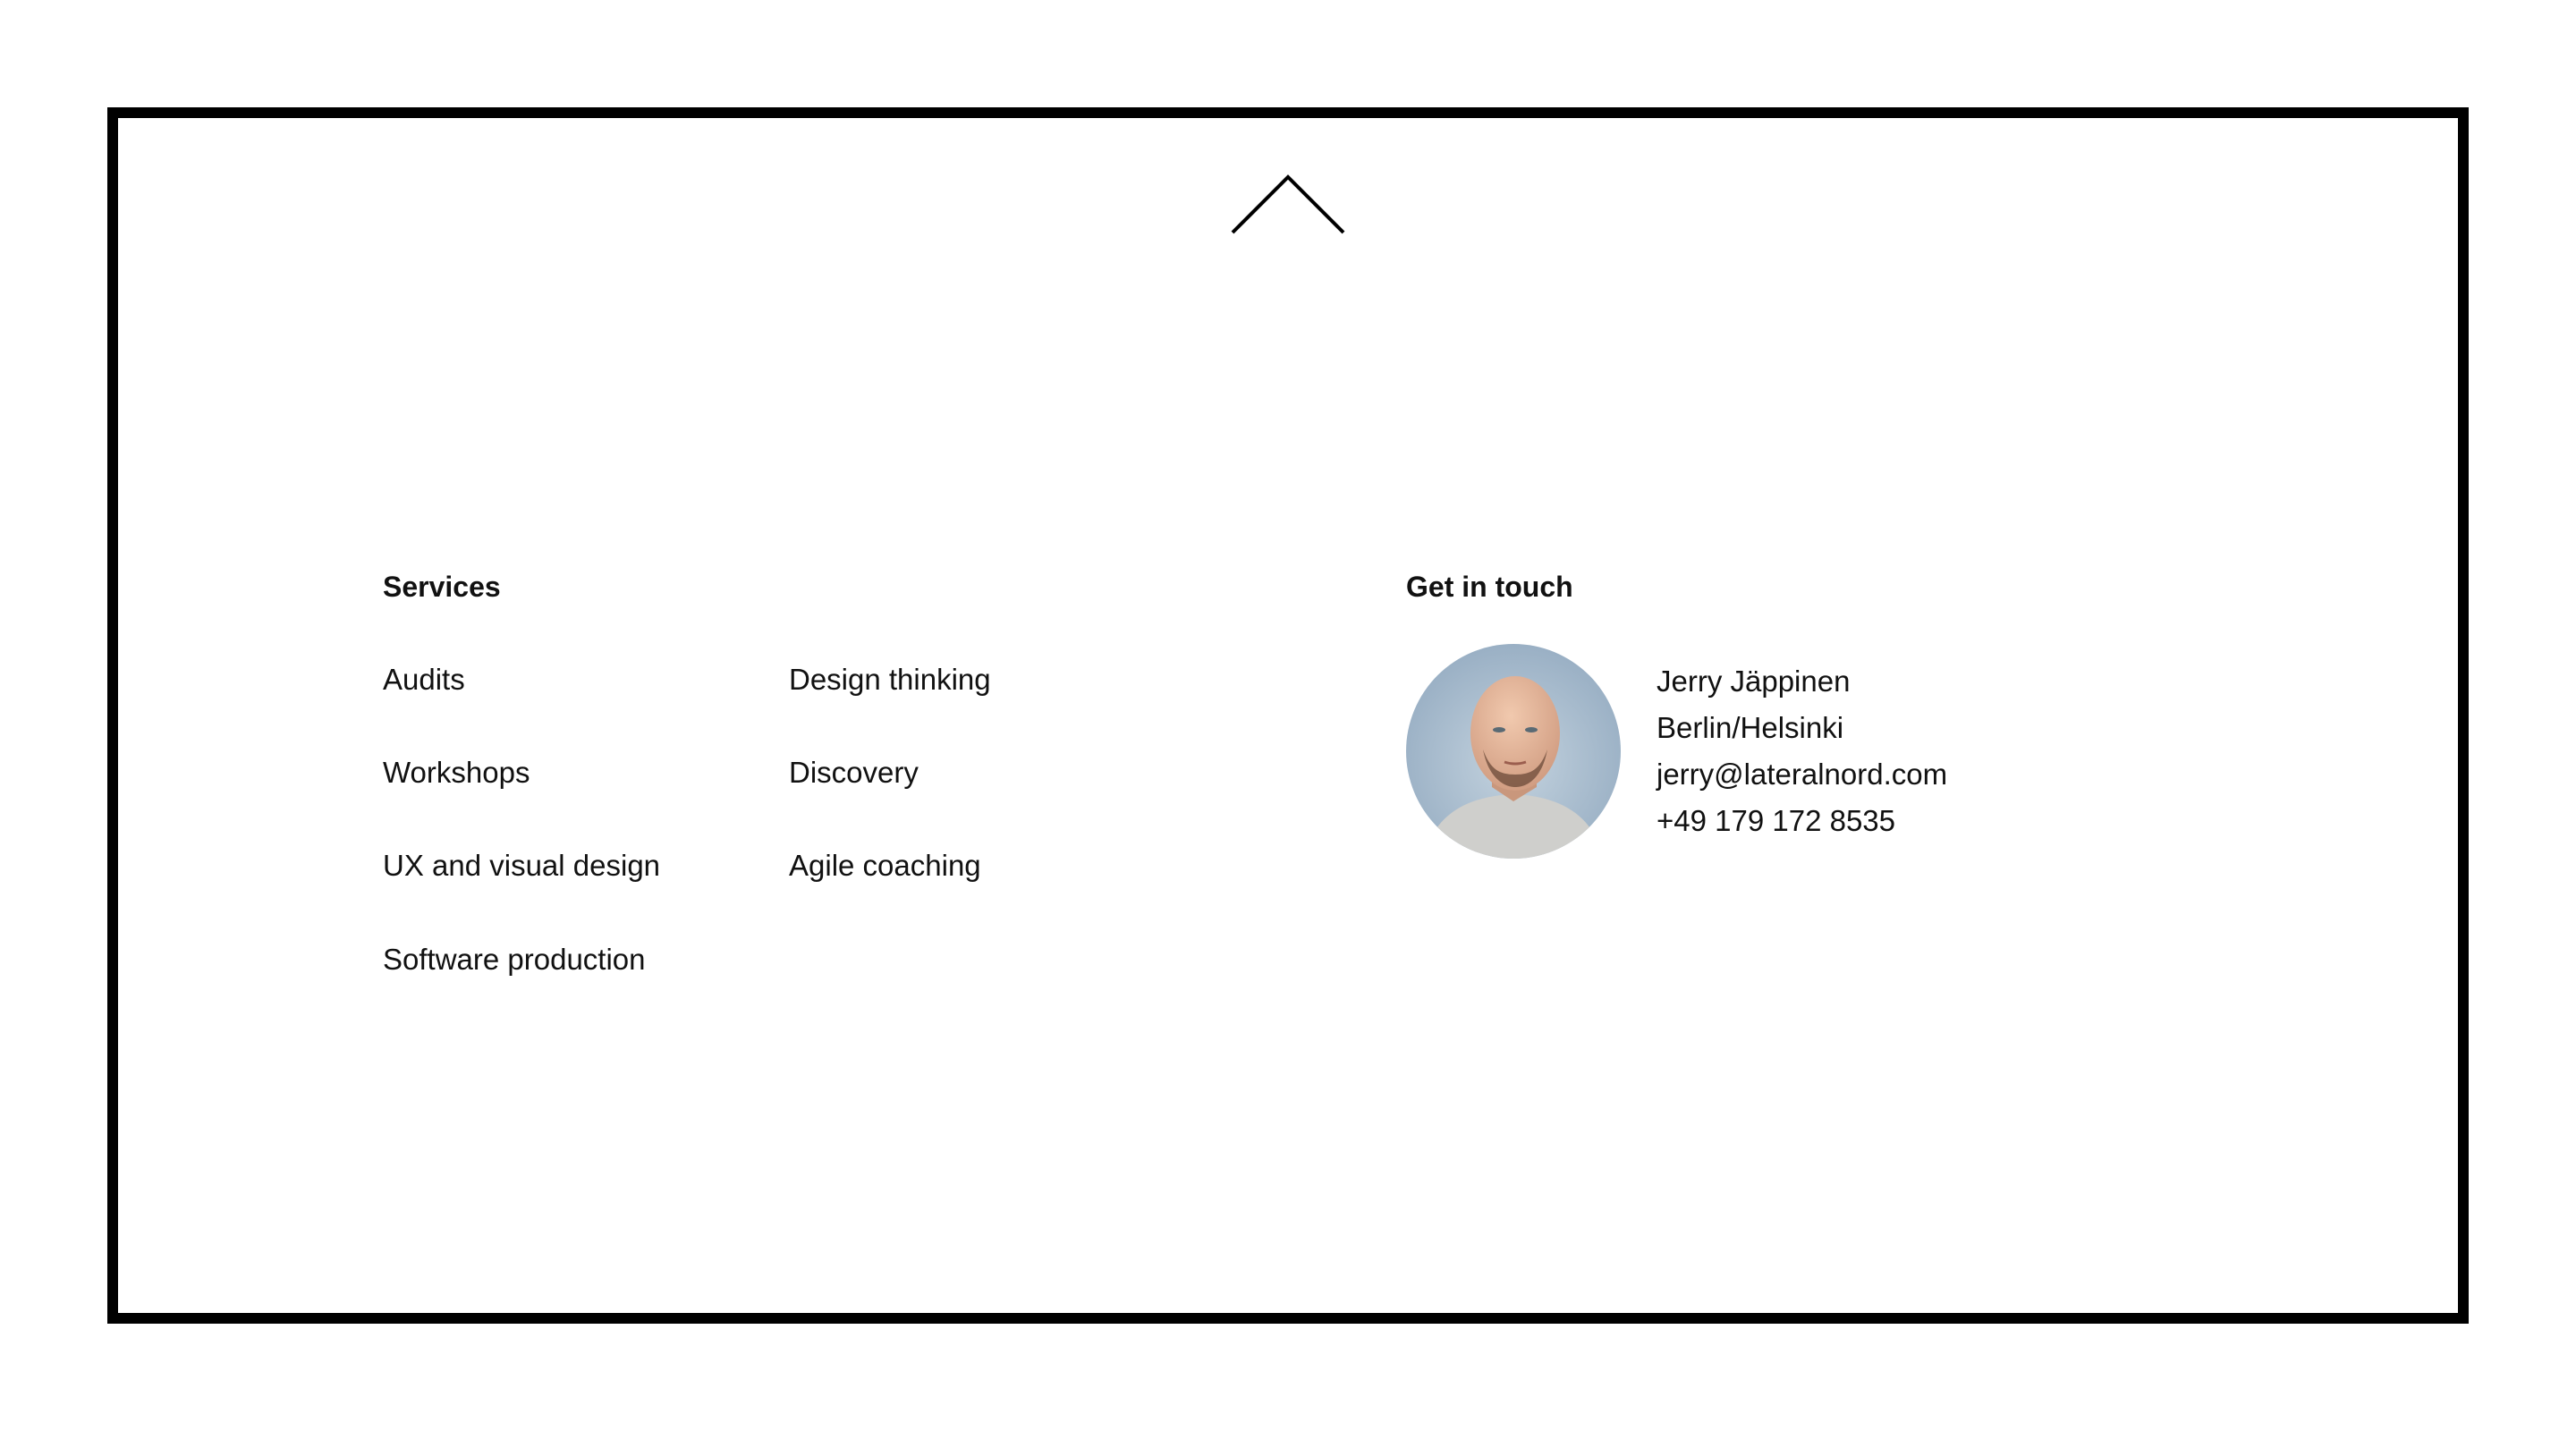 The height and width of the screenshot is (1431, 2576). Describe the element at coordinates (1750, 728) in the screenshot. I see `contact-location: Berlin/Helsinki` at that location.